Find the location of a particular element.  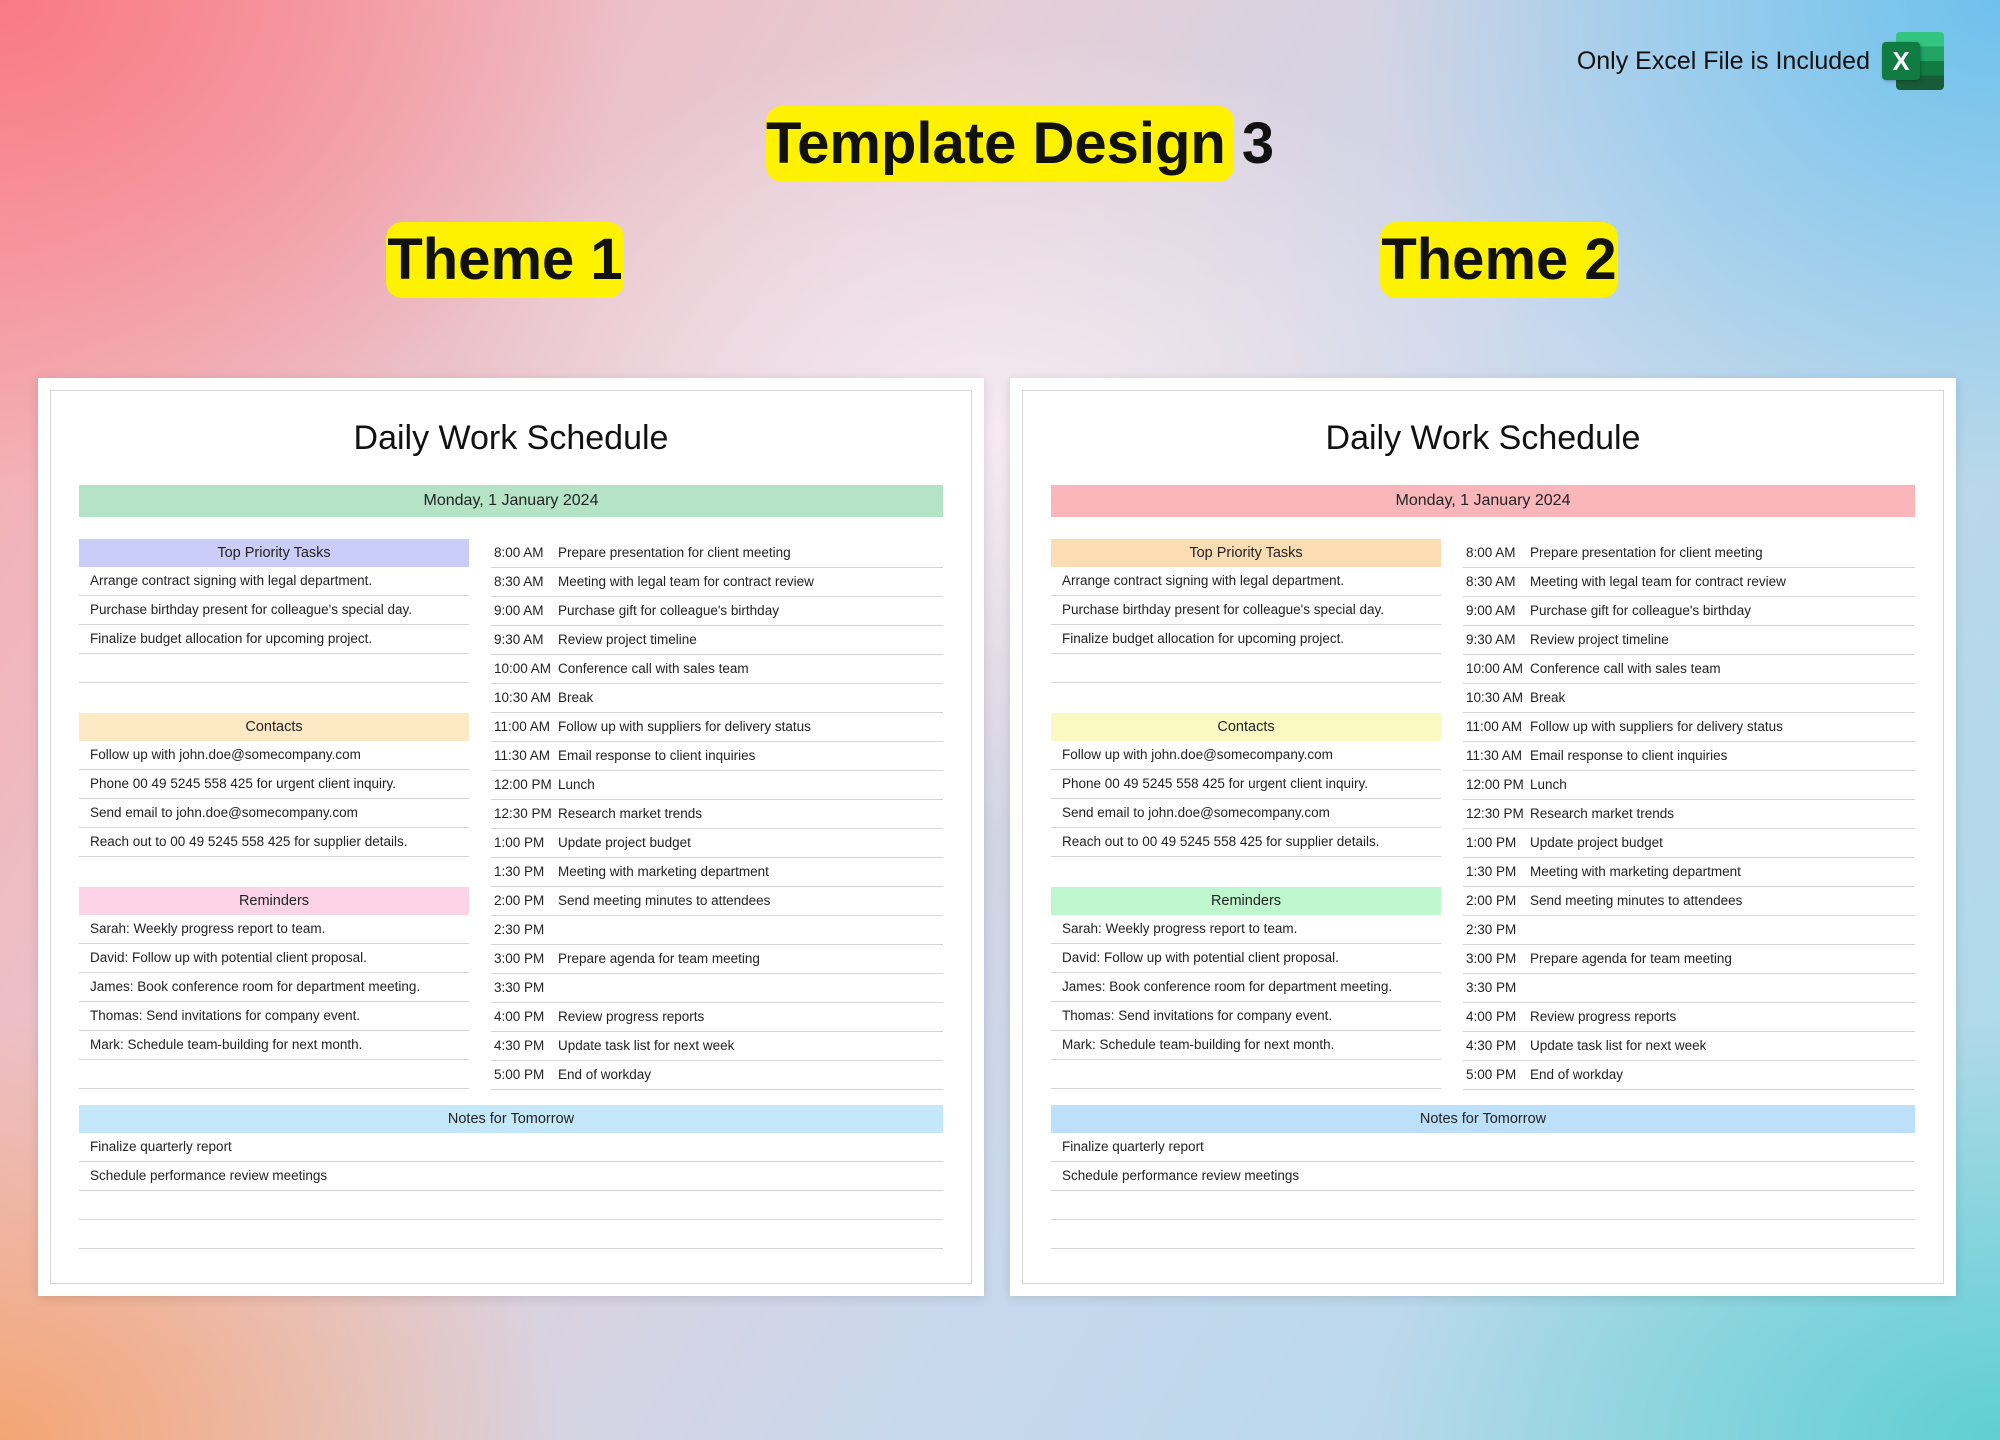

schedule-time: 8:00 AM is located at coordinates (1491, 552).